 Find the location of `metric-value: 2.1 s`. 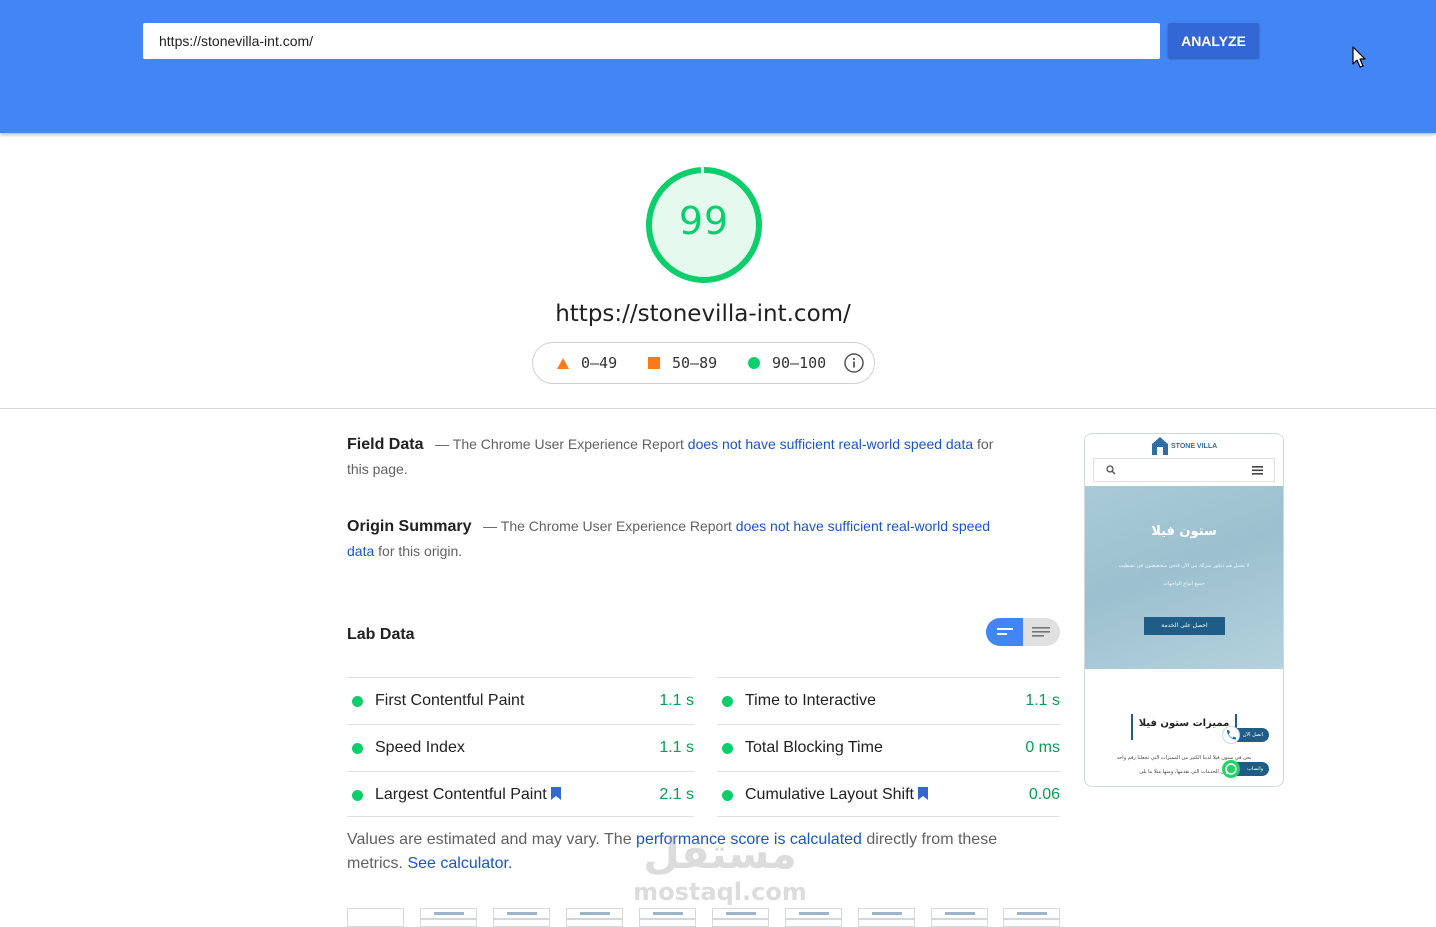

metric-value: 2.1 s is located at coordinates (676, 794).